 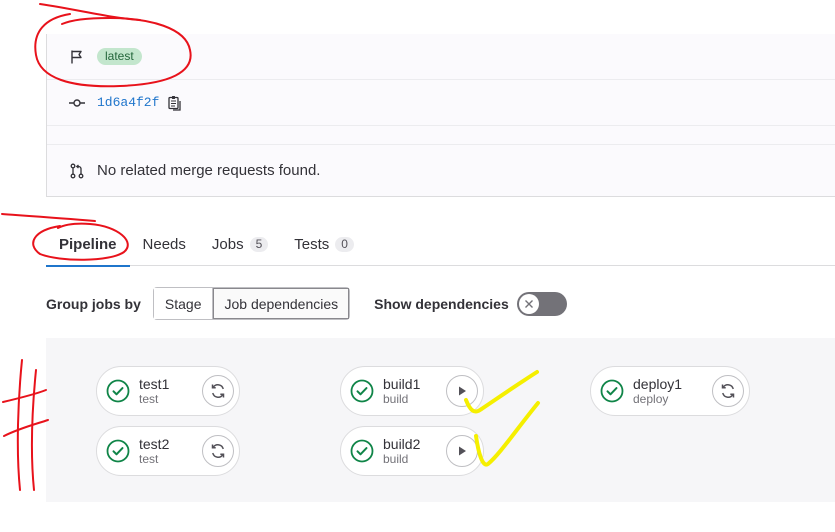 I want to click on group-by-segmented-control: Stage Job dependencies, so click(x=251, y=303).